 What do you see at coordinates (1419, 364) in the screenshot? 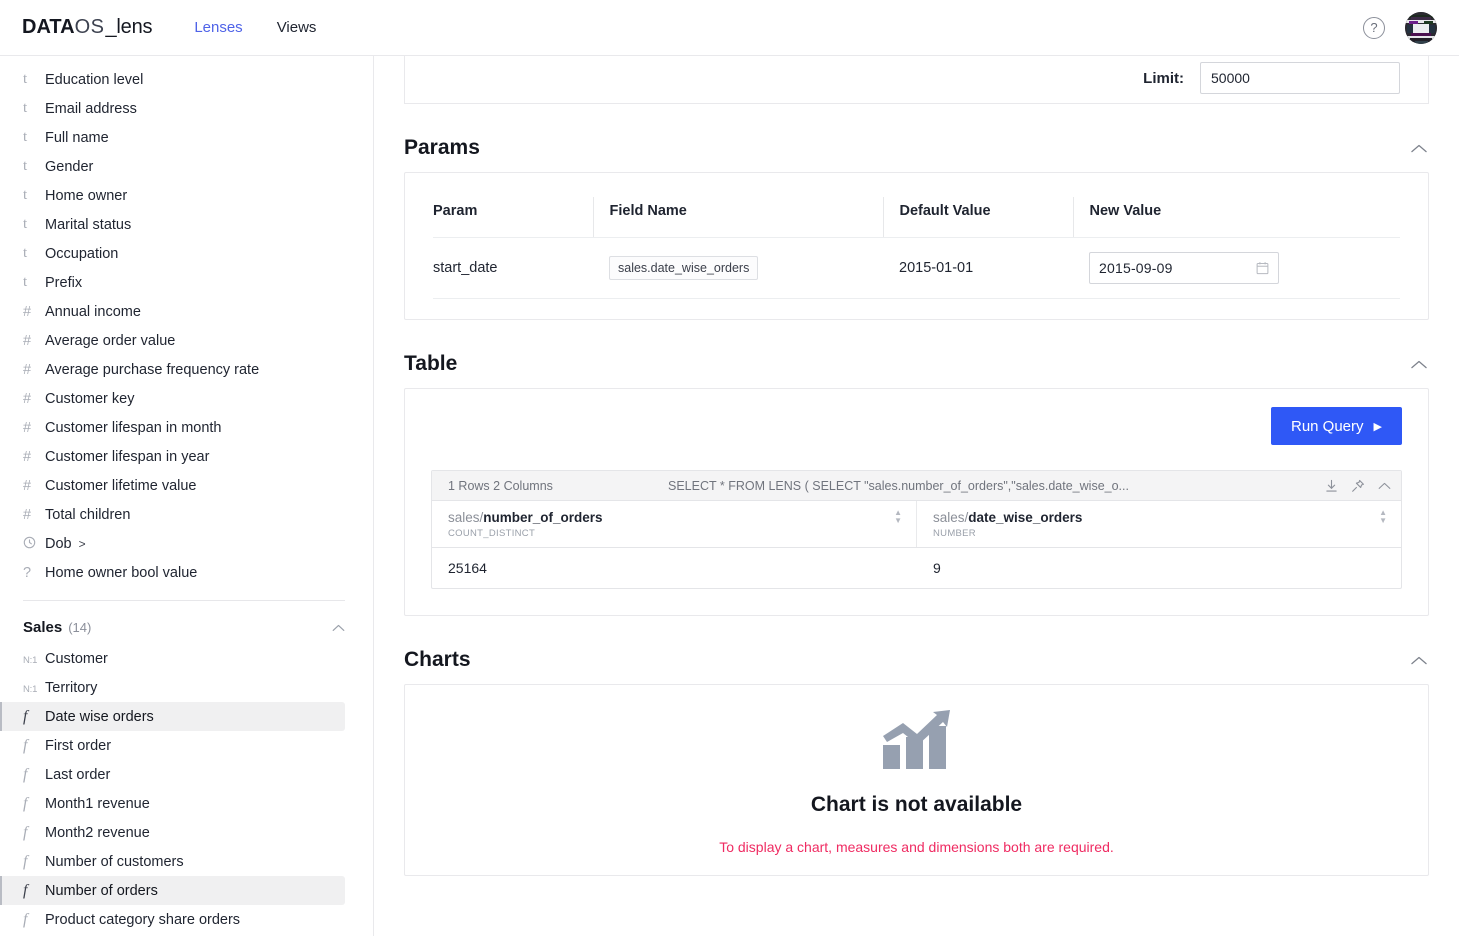
I see `table-collapse-chevron-up-icon` at bounding box center [1419, 364].